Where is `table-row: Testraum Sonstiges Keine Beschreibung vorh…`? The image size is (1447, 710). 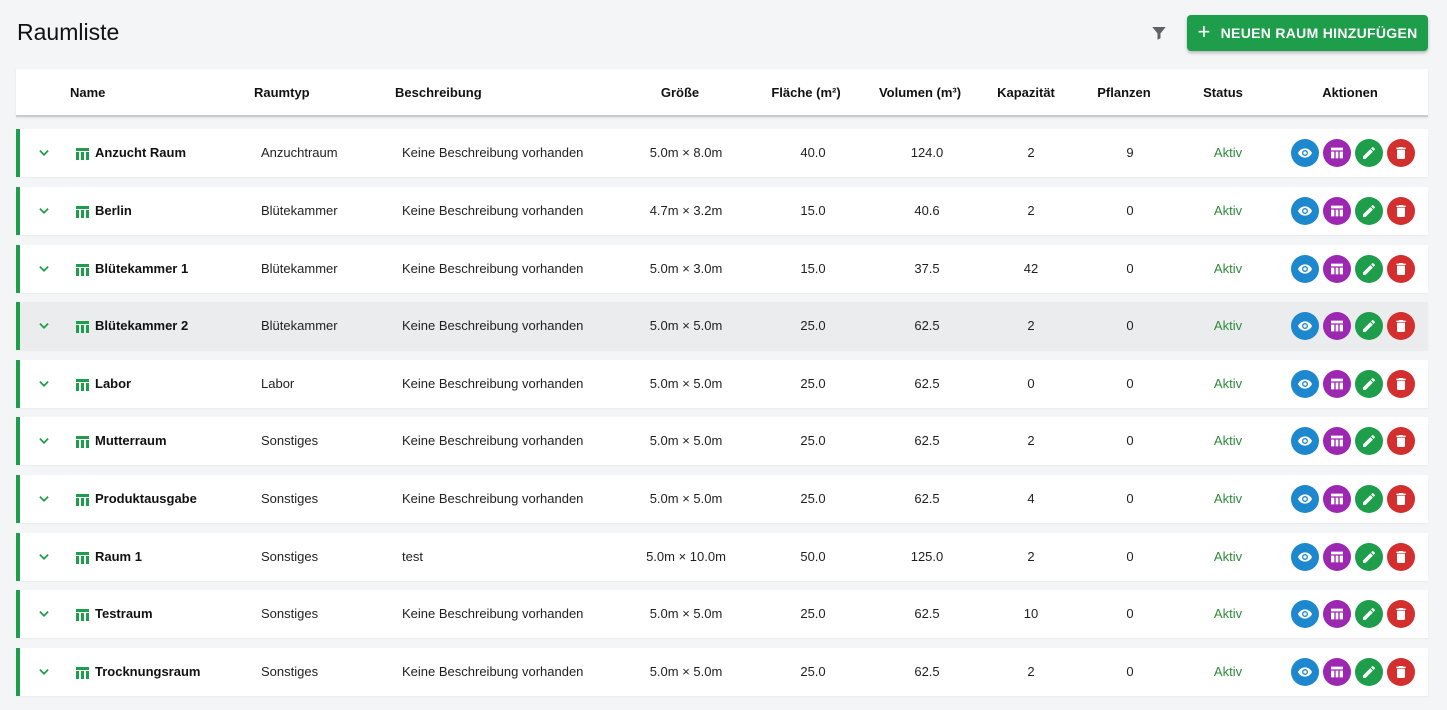 table-row: Testraum Sonstiges Keine Beschreibung vorh… is located at coordinates (722, 614).